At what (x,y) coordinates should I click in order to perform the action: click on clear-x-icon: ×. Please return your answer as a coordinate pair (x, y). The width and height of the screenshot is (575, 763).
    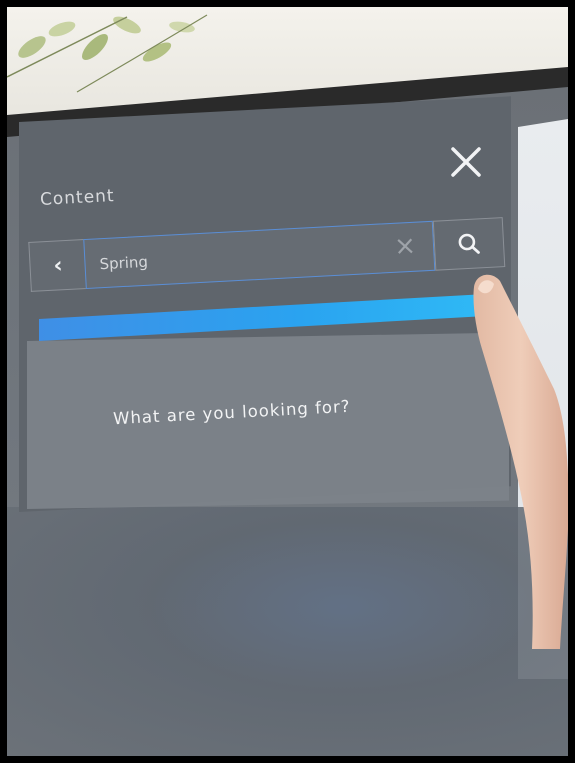
    Looking at the image, I should click on (405, 246).